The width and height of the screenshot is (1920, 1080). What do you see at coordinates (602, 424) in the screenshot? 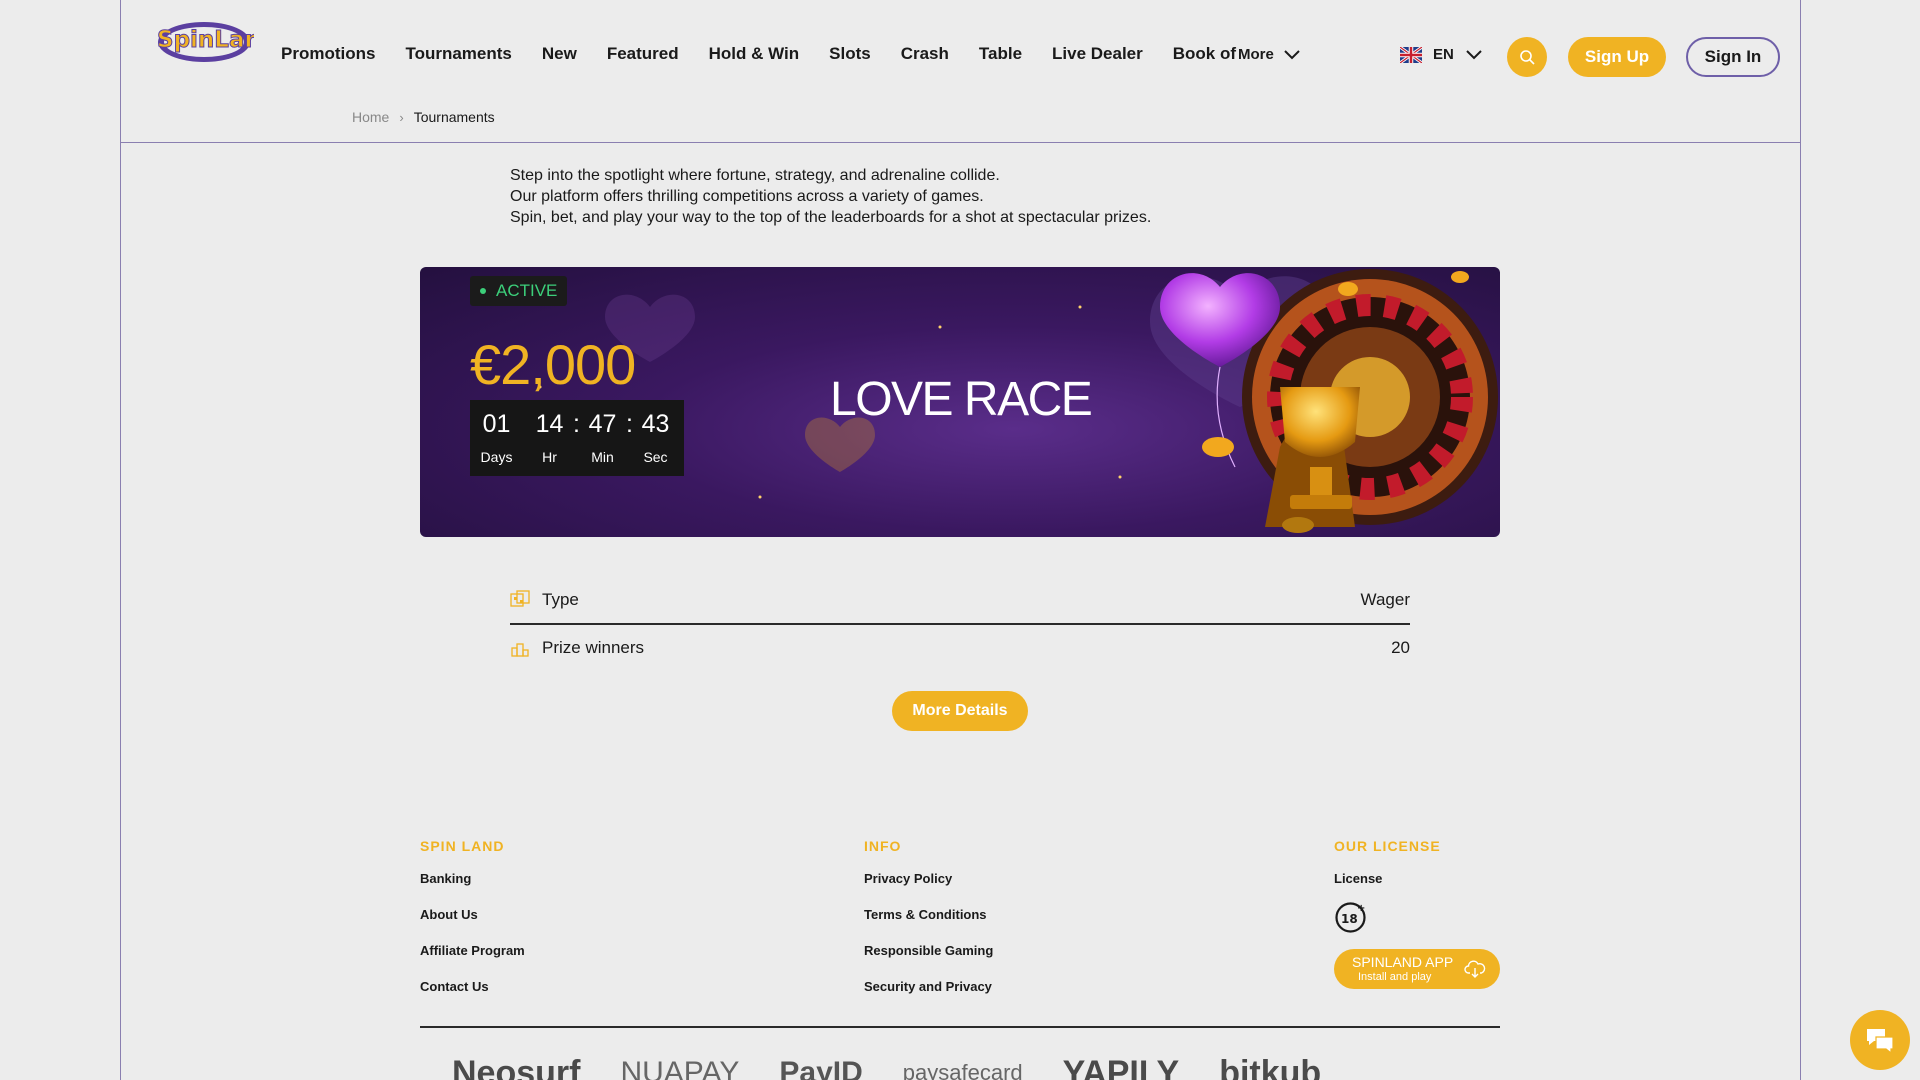
I see `timer-minutes-value: 47` at bounding box center [602, 424].